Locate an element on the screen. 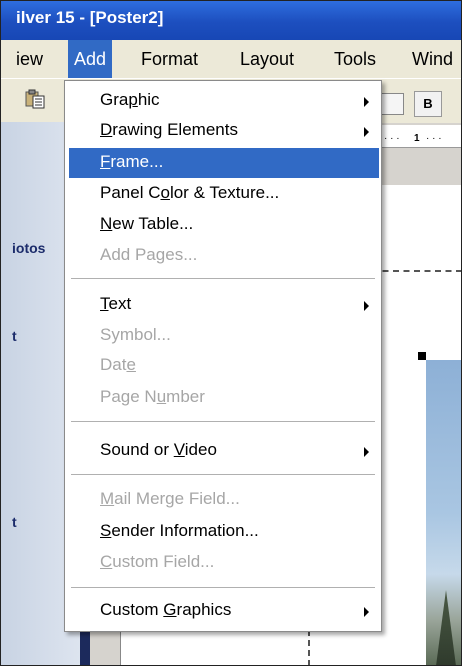 This screenshot has height=666, width=462. menu-bar: iew Add Format Layout Tools Wind is located at coordinates (231, 59).